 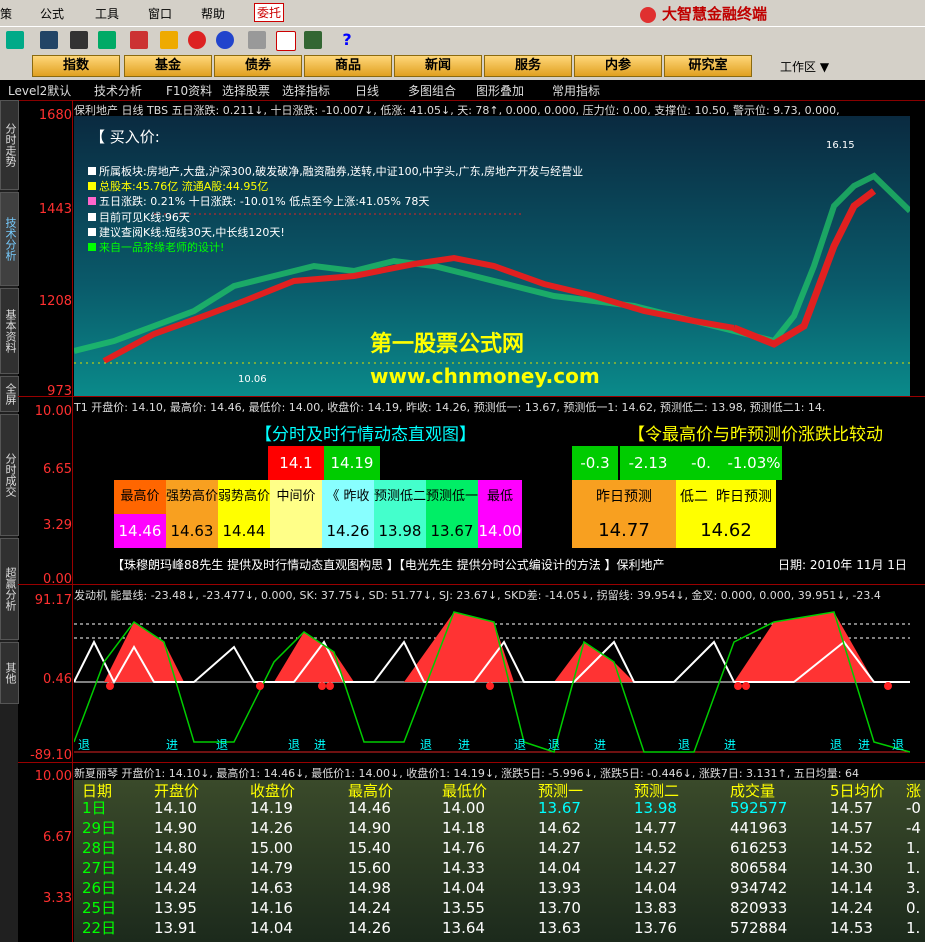 I want to click on nav-fund-button: 基金, so click(x=168, y=66).